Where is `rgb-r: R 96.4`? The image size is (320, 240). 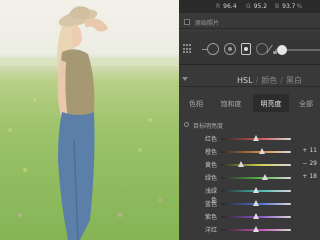 rgb-r: R 96.4 is located at coordinates (226, 6).